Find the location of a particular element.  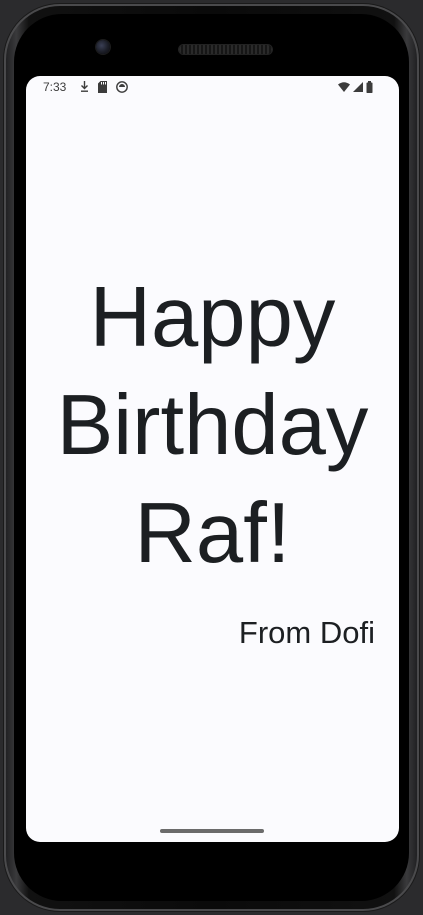

status-time: 7:33 is located at coordinates (55, 87).